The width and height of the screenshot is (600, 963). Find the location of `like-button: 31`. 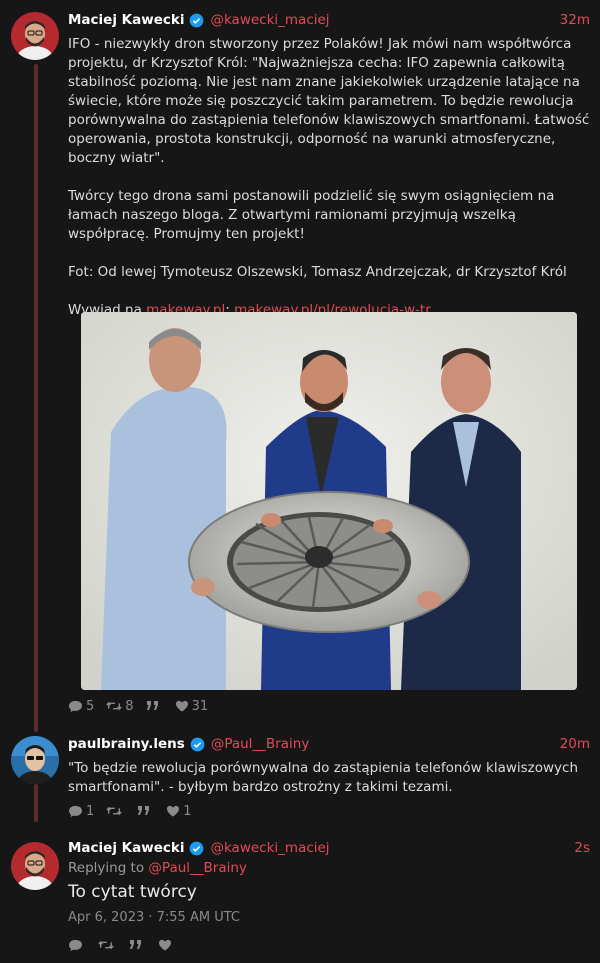

like-button: 31 is located at coordinates (192, 706).